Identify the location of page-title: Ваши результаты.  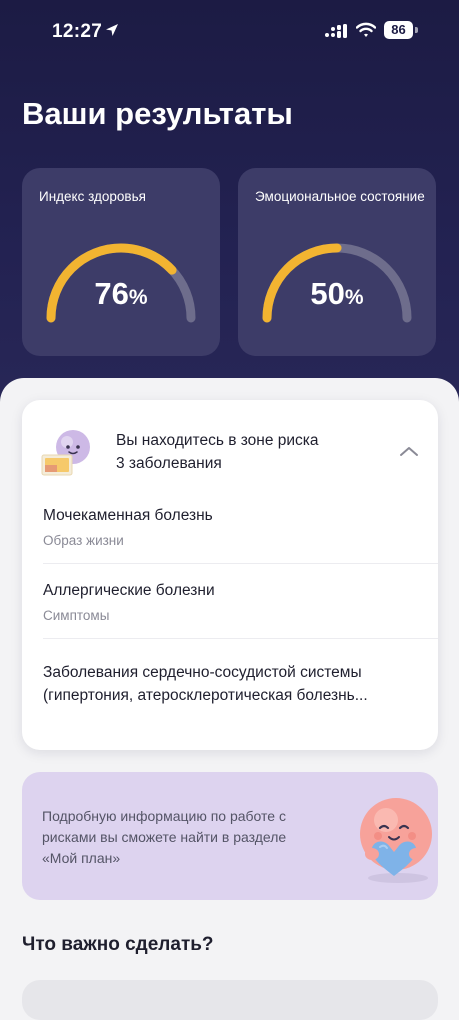
(157, 113).